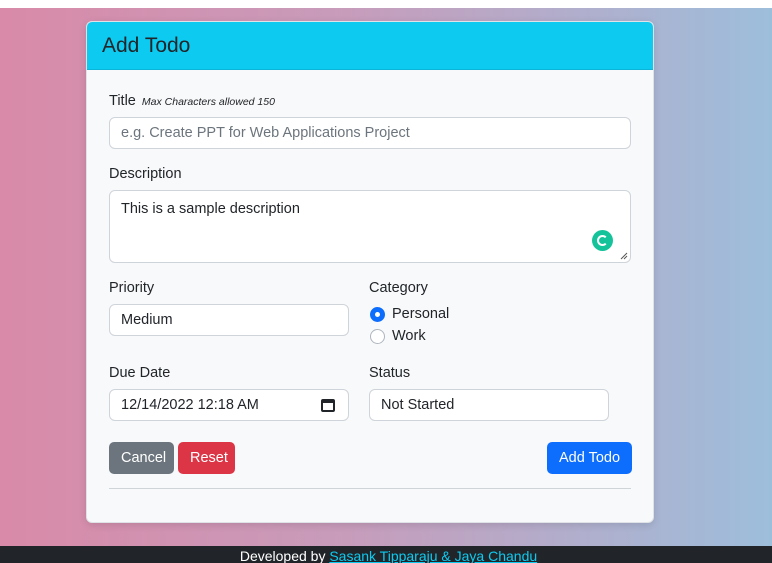  What do you see at coordinates (208, 102) in the screenshot?
I see `title-hint: Max Characters allowed 150` at bounding box center [208, 102].